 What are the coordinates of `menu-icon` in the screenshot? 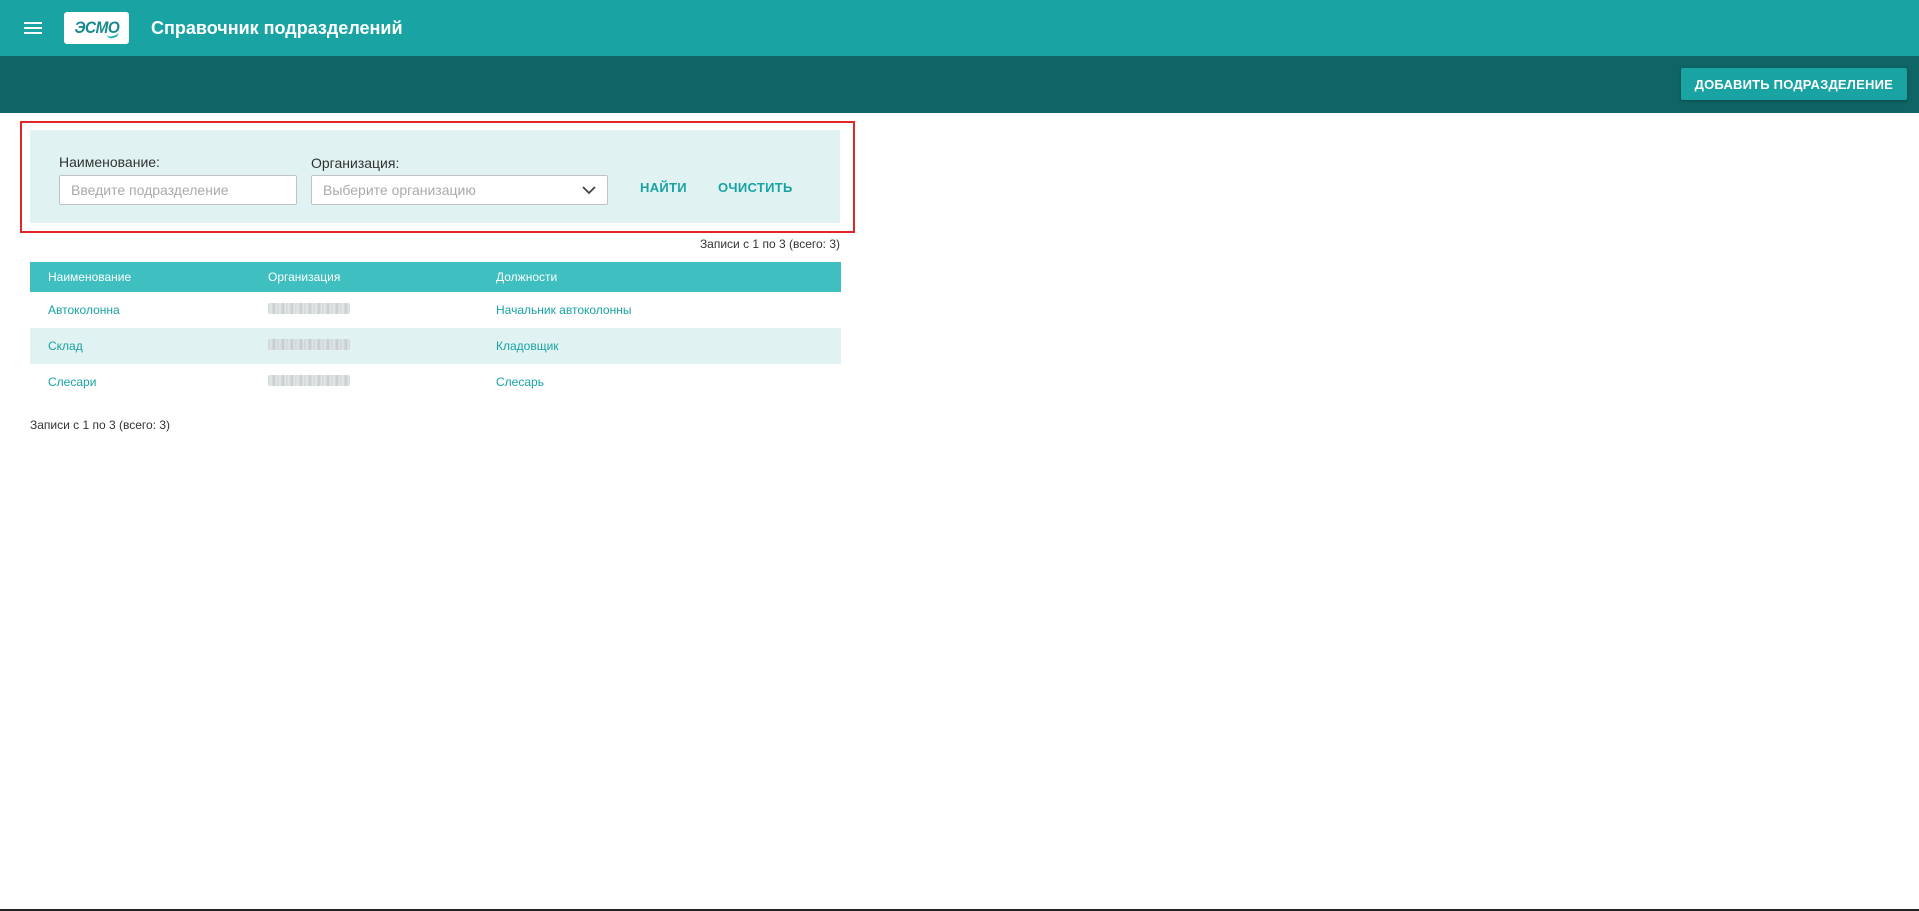 It's located at (33, 28).